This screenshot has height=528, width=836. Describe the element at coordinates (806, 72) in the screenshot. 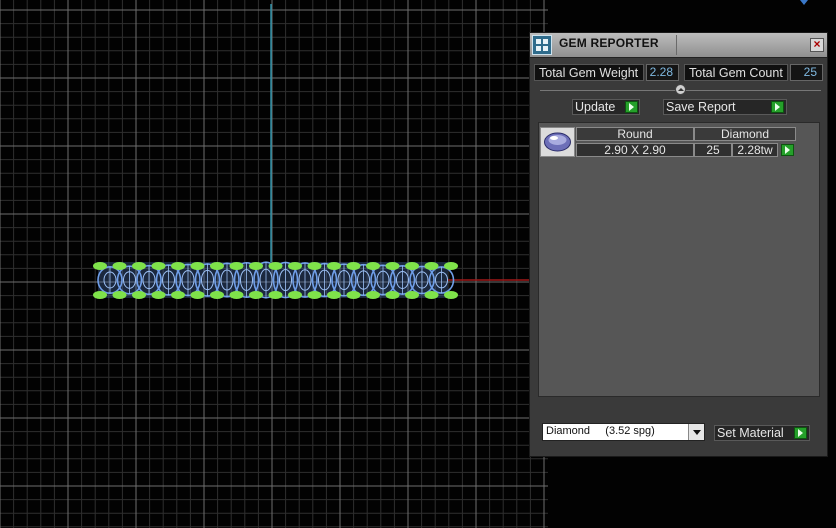

I see `total-gem-count-value: 25` at that location.